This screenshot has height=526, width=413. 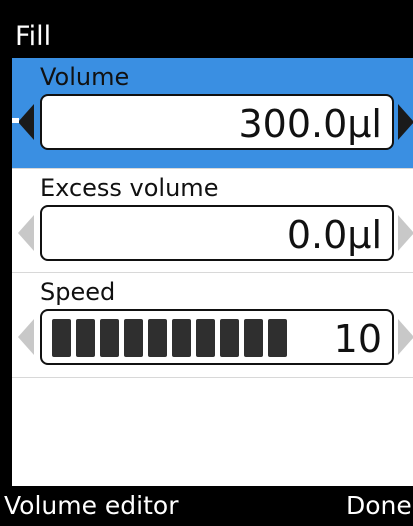 I want to click on excess-volume-label: Excess volume, so click(x=129, y=188).